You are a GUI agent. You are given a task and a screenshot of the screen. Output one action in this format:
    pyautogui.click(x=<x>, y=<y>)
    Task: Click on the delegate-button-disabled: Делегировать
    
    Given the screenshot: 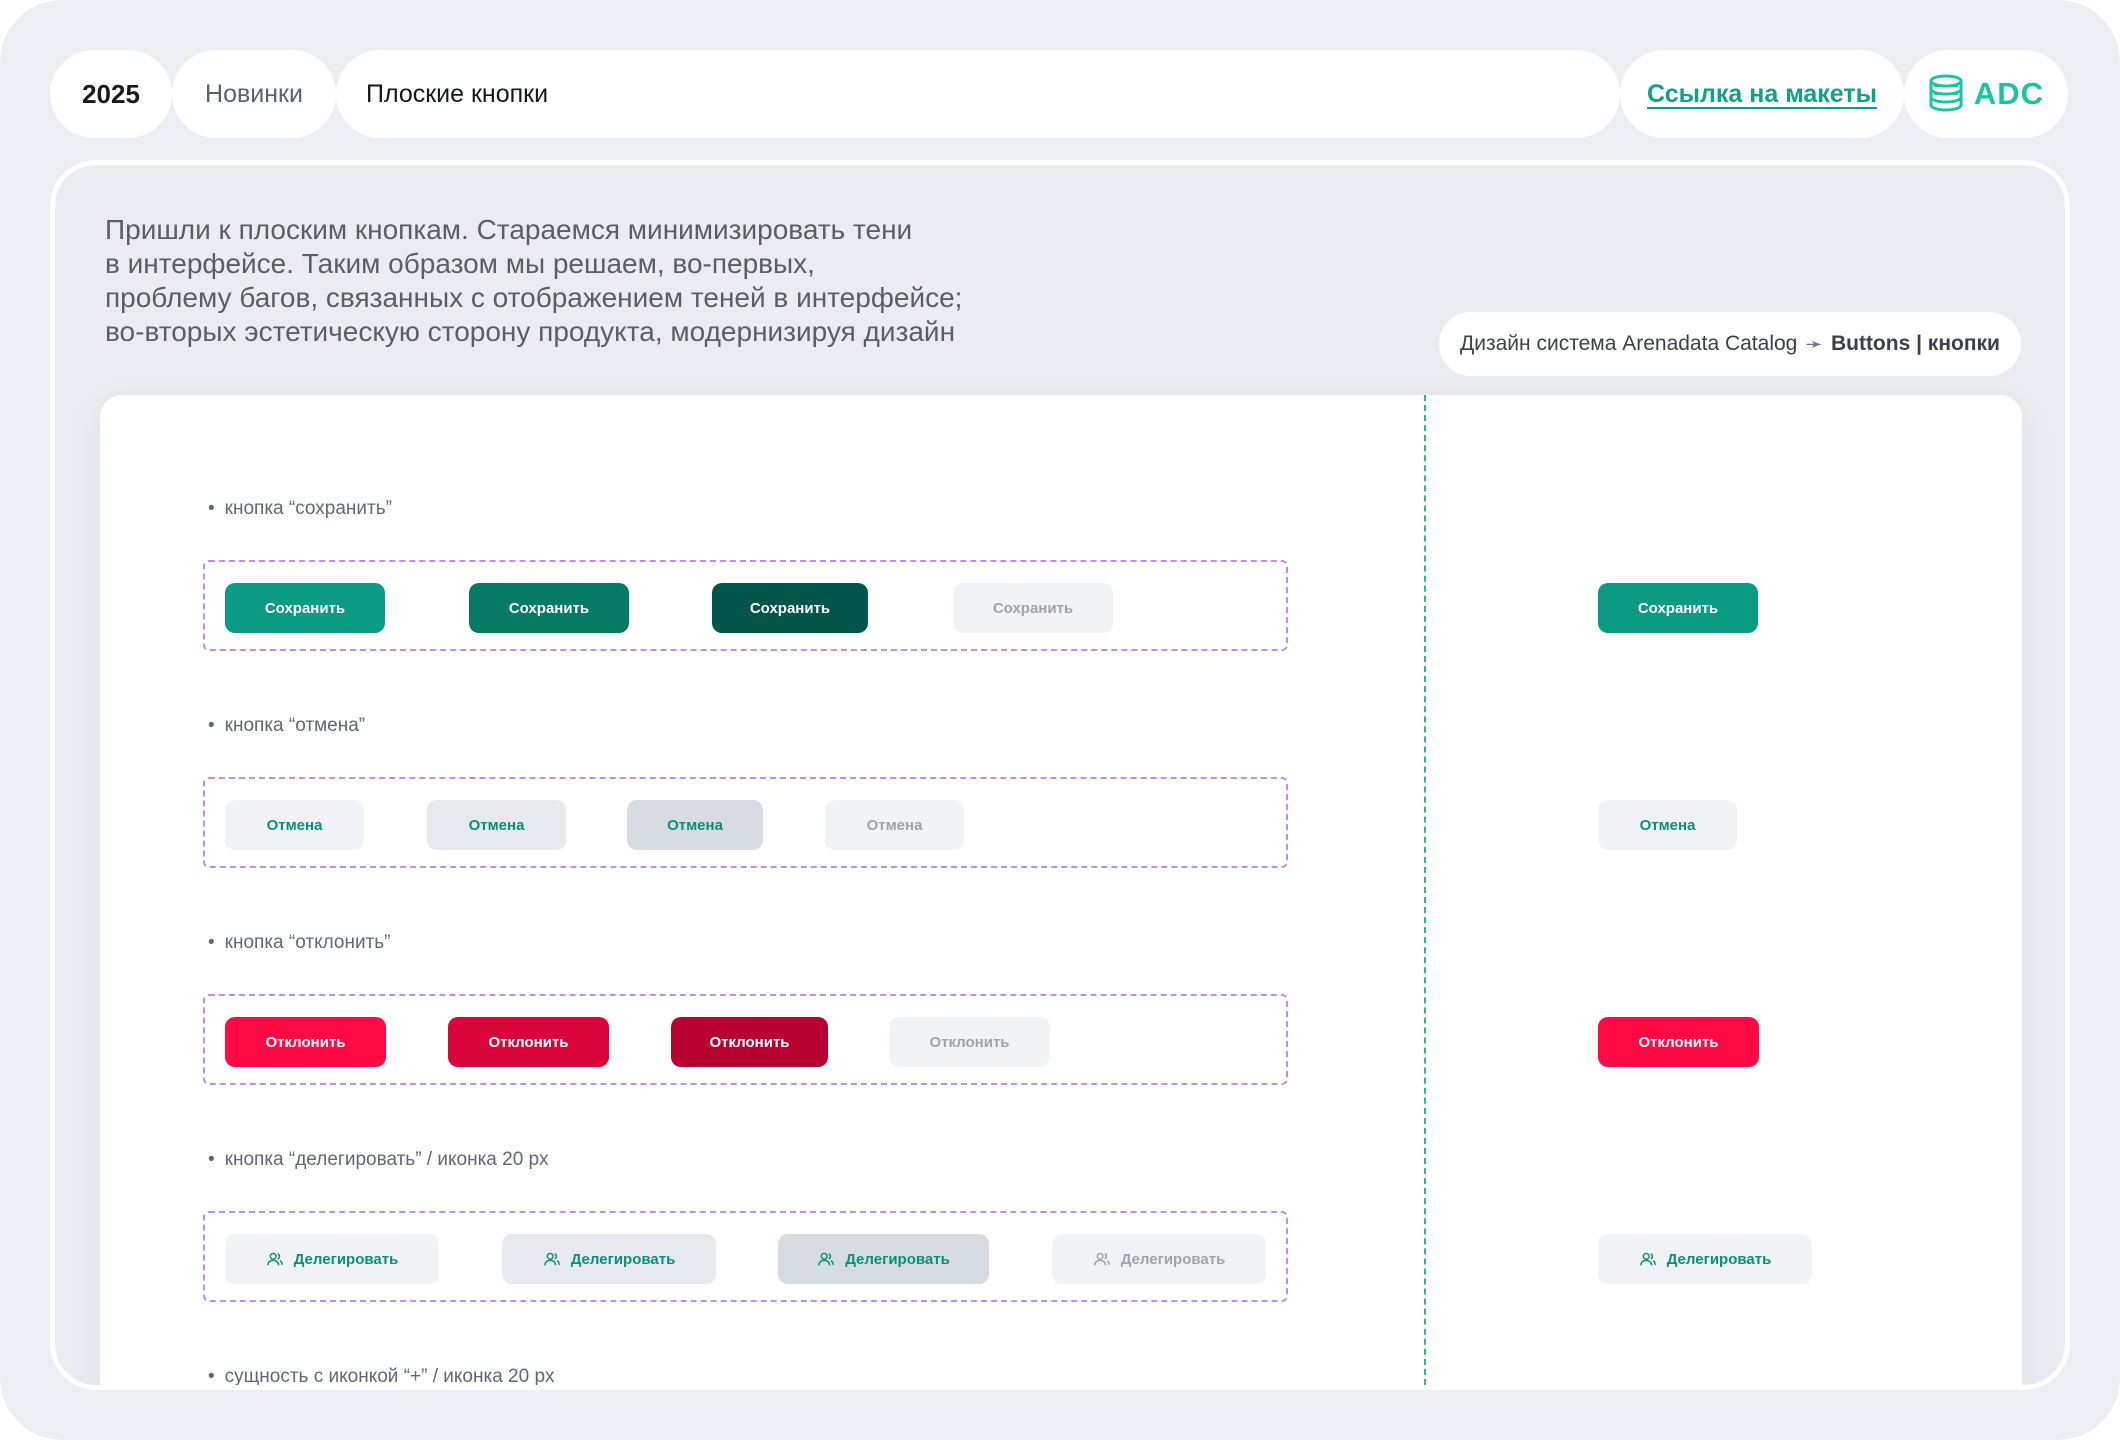 What is the action you would take?
    pyautogui.click(x=1159, y=1259)
    